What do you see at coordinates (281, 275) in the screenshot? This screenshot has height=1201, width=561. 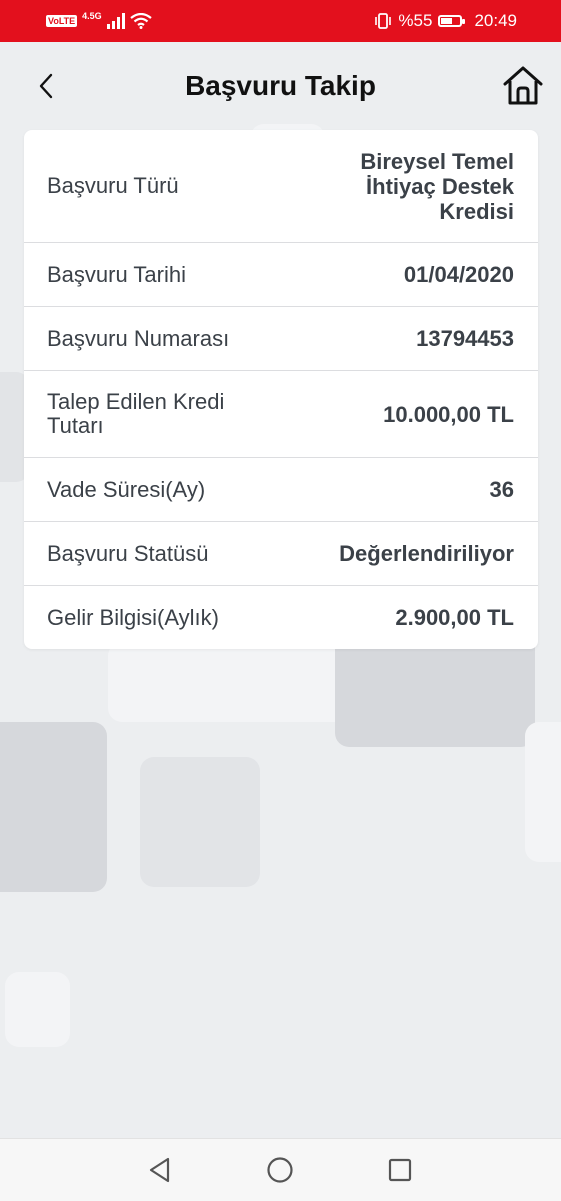 I see `detail-row-application-date: Başvuru Tarihi 01/04/2020` at bounding box center [281, 275].